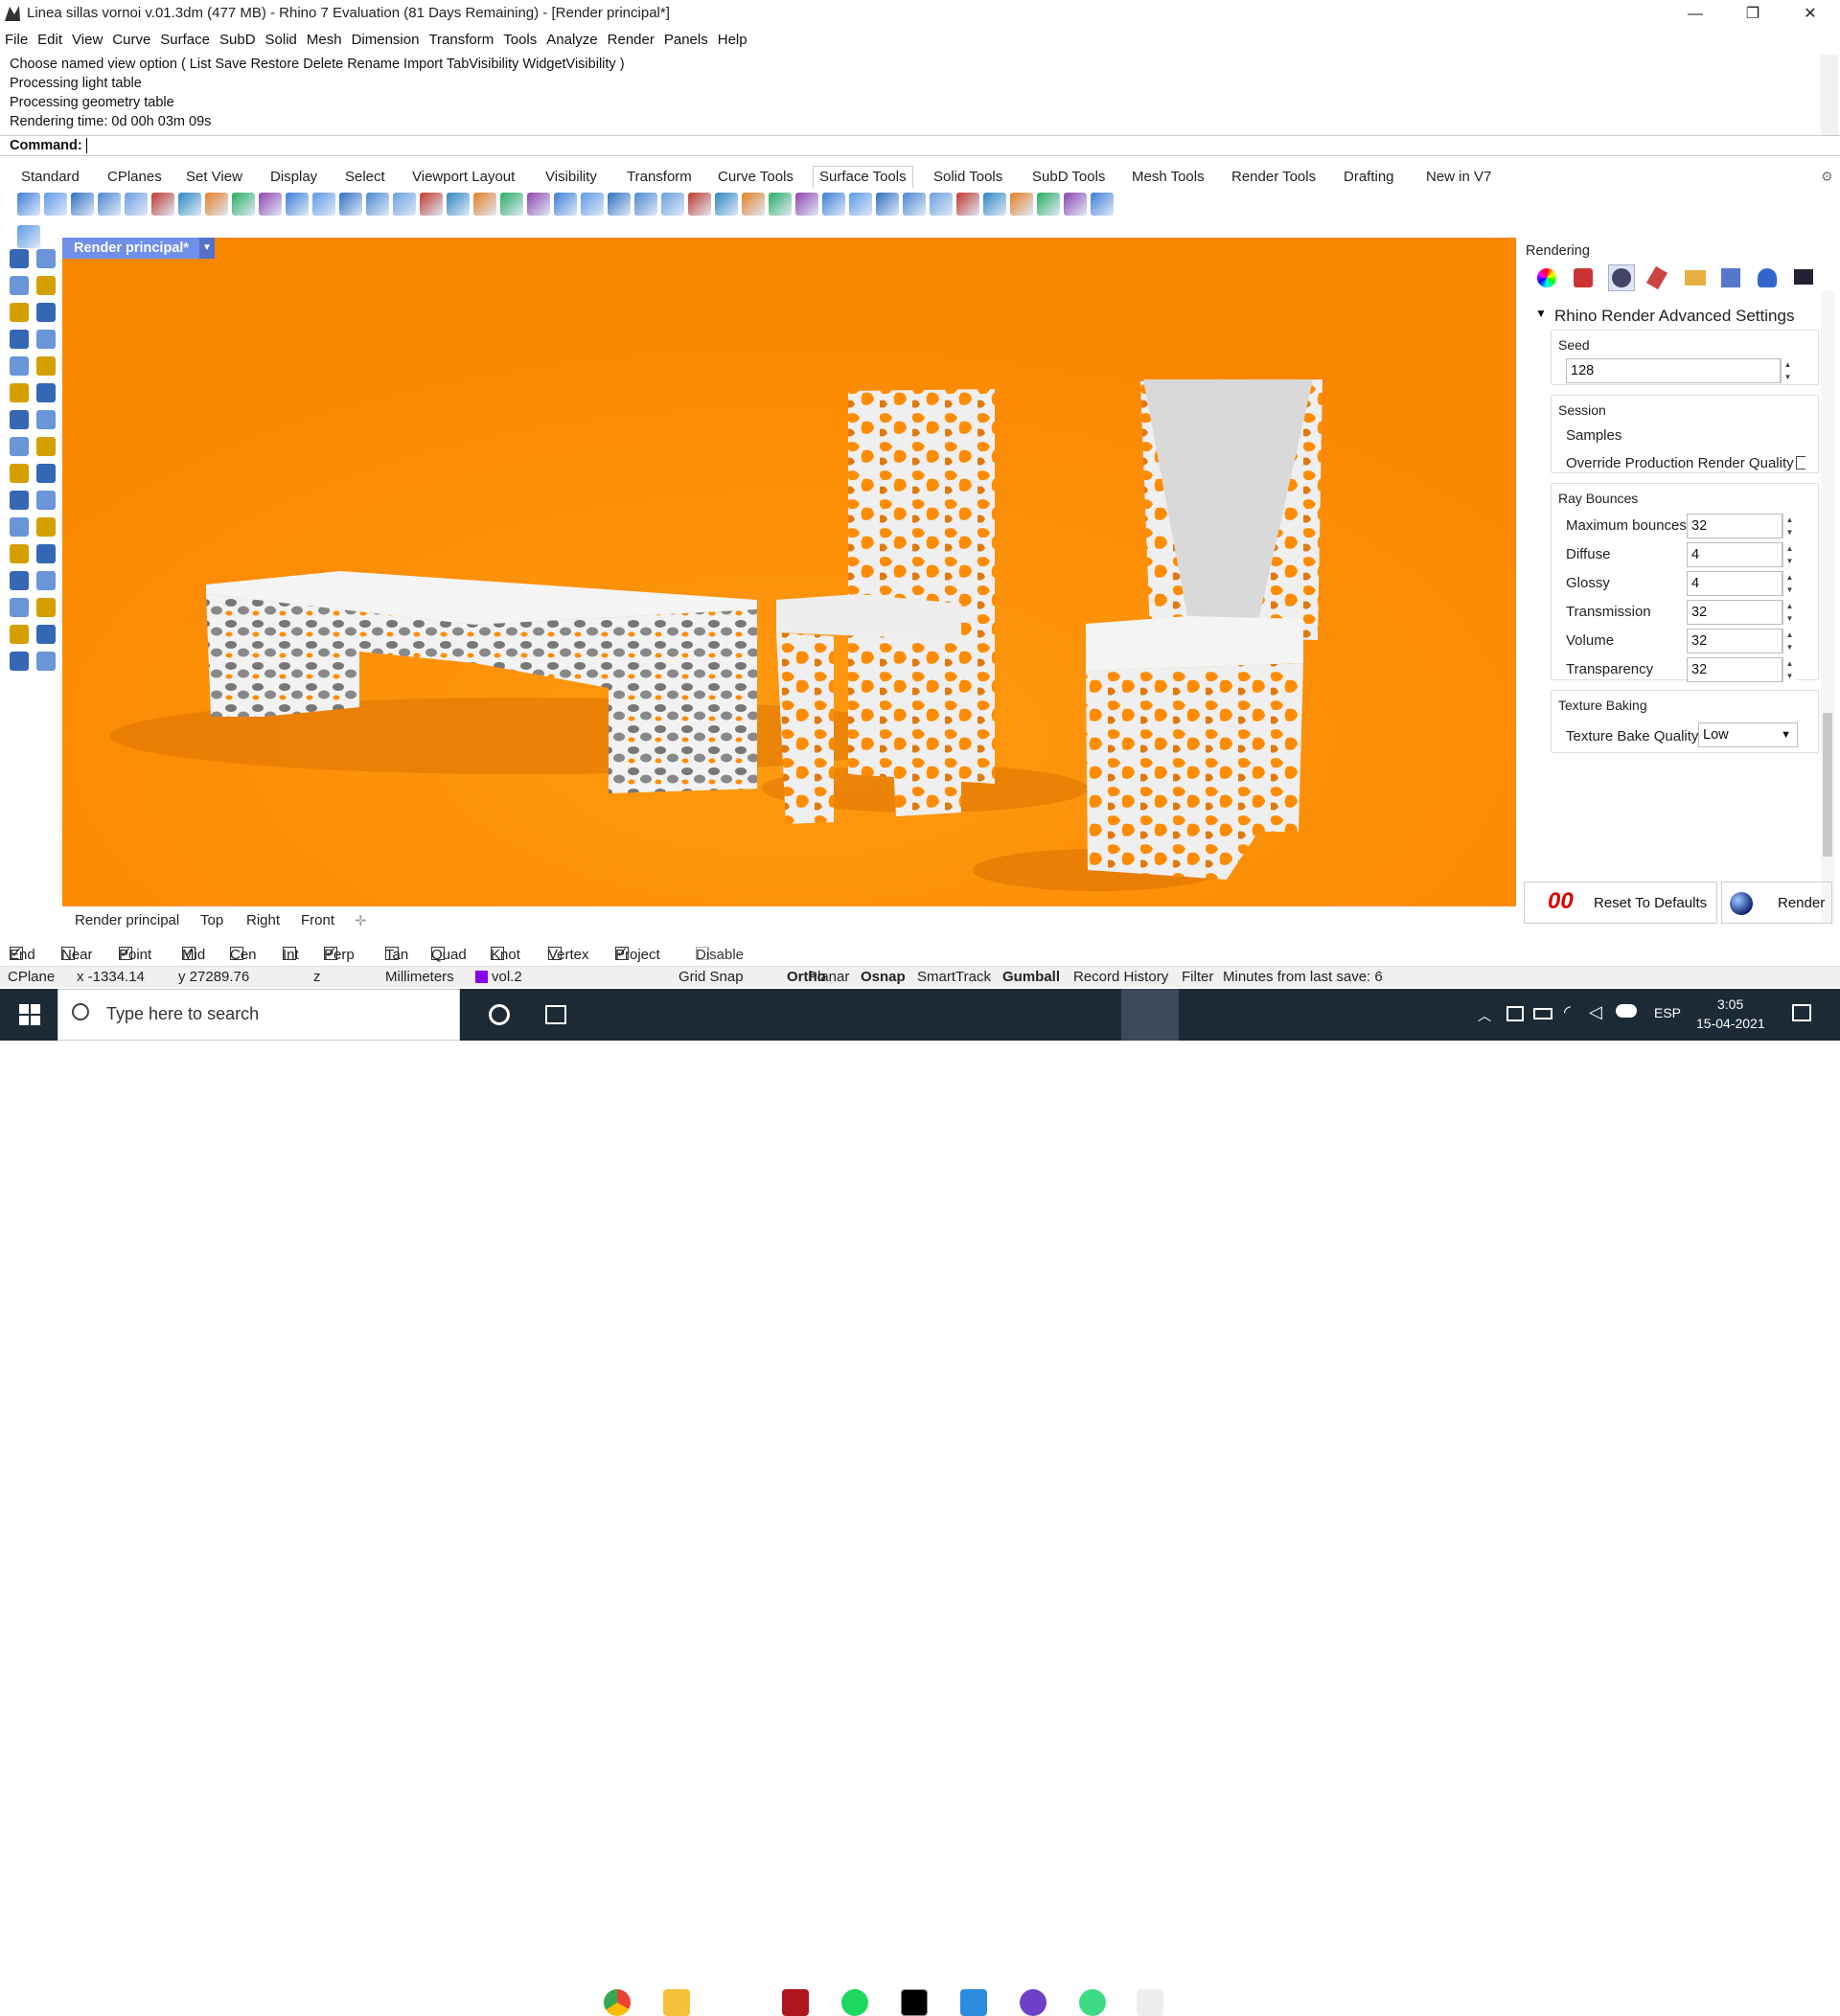 This screenshot has height=2016, width=1840. What do you see at coordinates (507, 977) in the screenshot?
I see `layer-label: vol.2` at bounding box center [507, 977].